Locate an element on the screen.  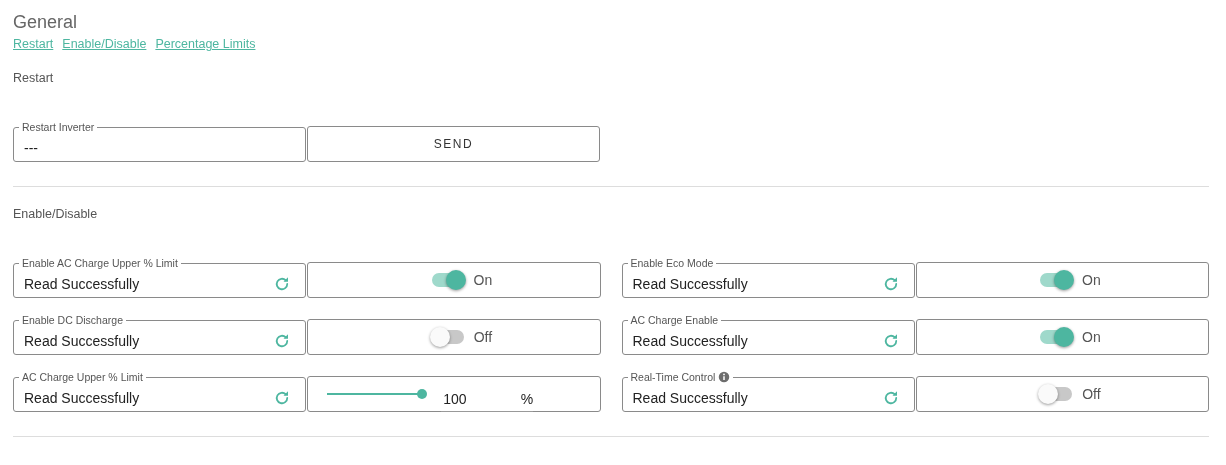
page-title: General is located at coordinates (46, 22).